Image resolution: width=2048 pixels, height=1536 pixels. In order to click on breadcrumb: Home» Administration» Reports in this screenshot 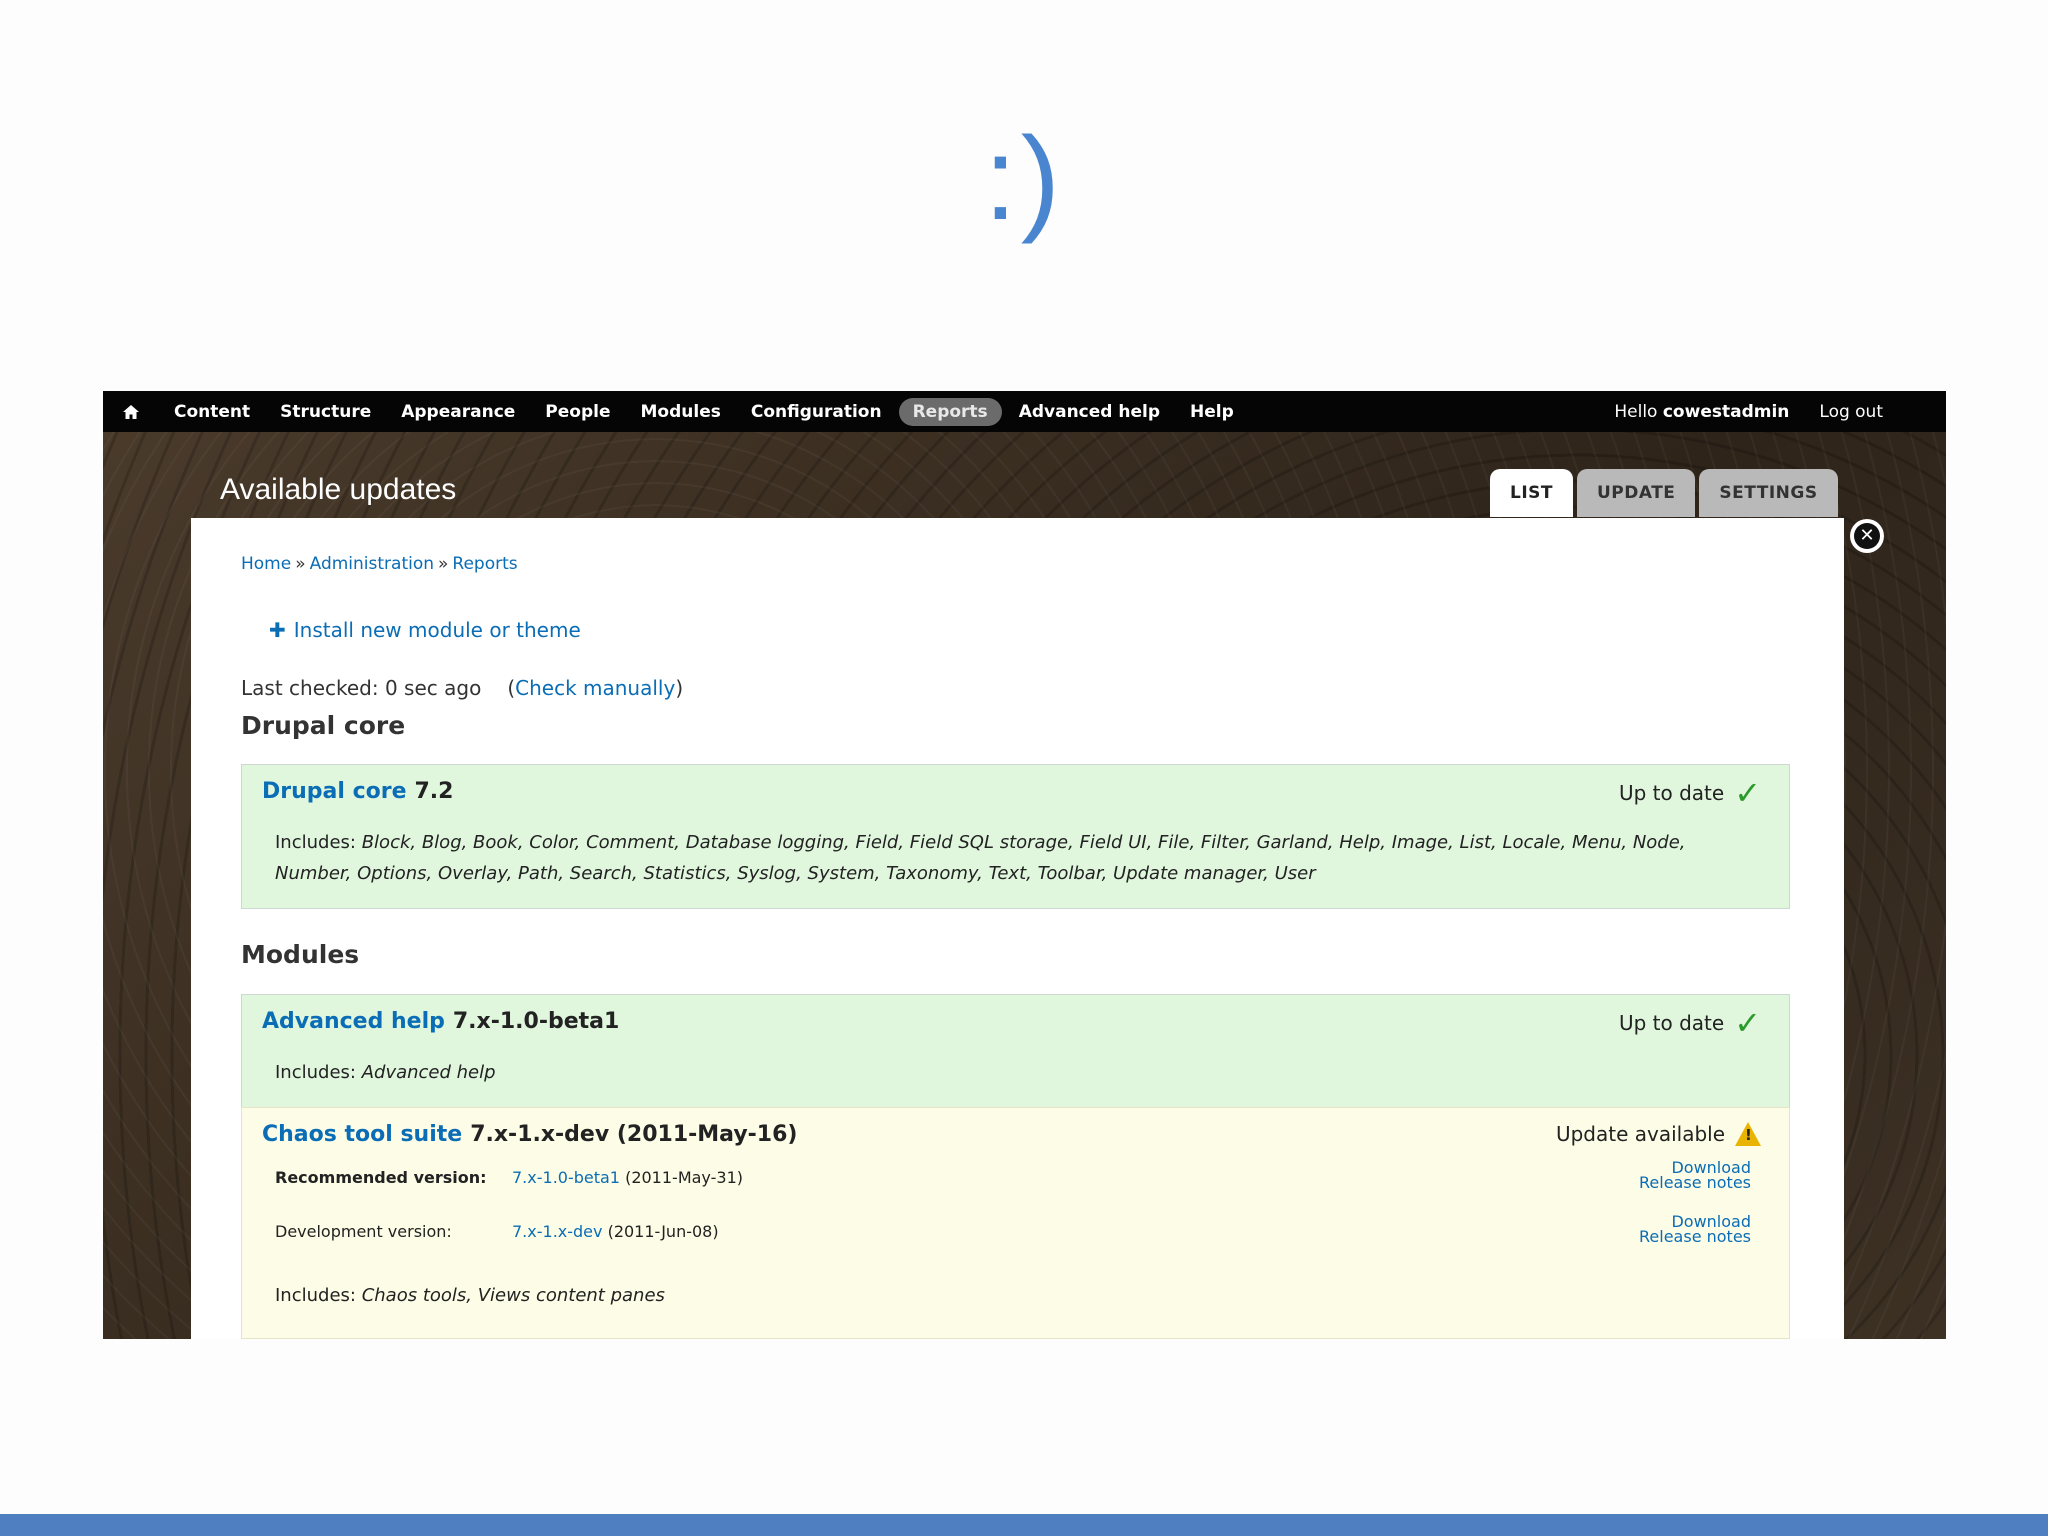, I will do `click(379, 564)`.